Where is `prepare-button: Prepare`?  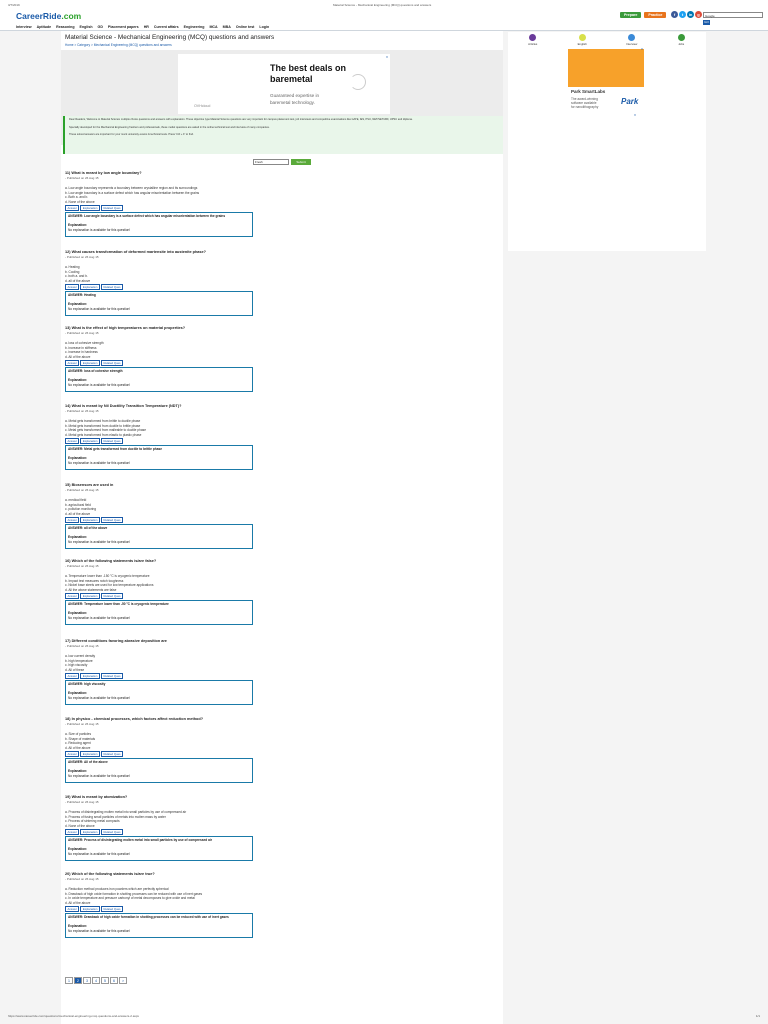 prepare-button: Prepare is located at coordinates (631, 15).